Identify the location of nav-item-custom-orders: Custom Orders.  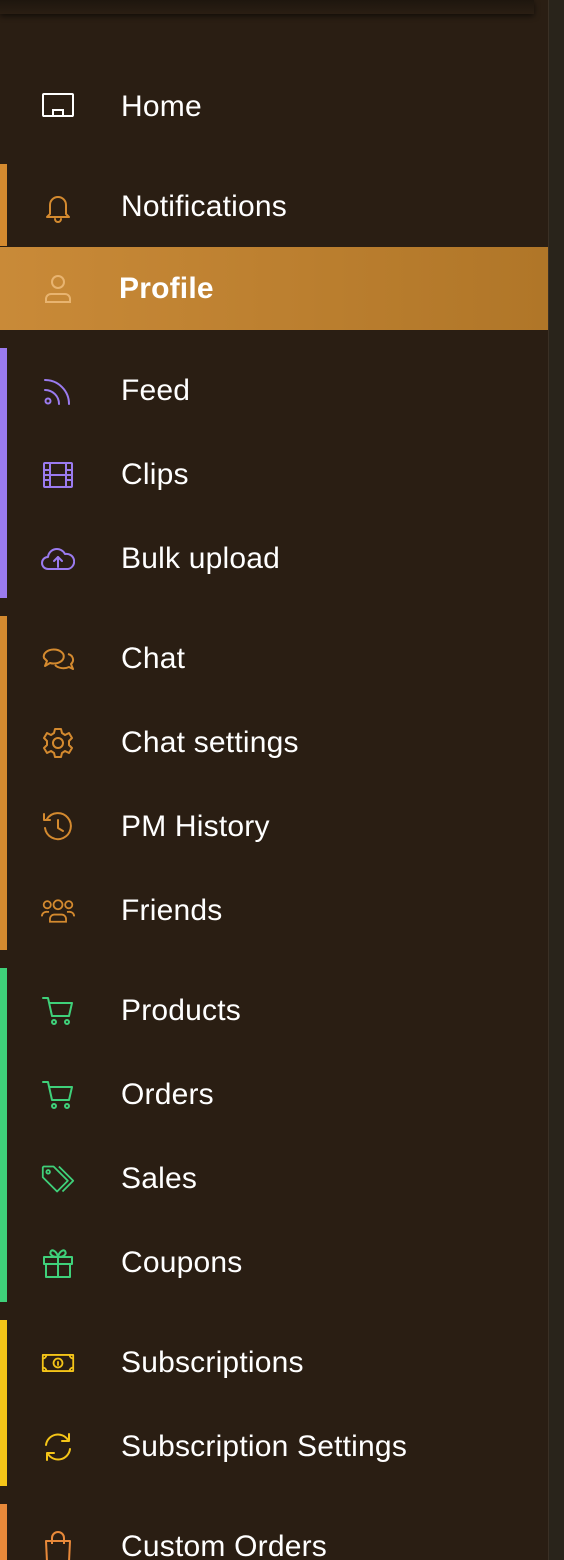
(274, 1532).